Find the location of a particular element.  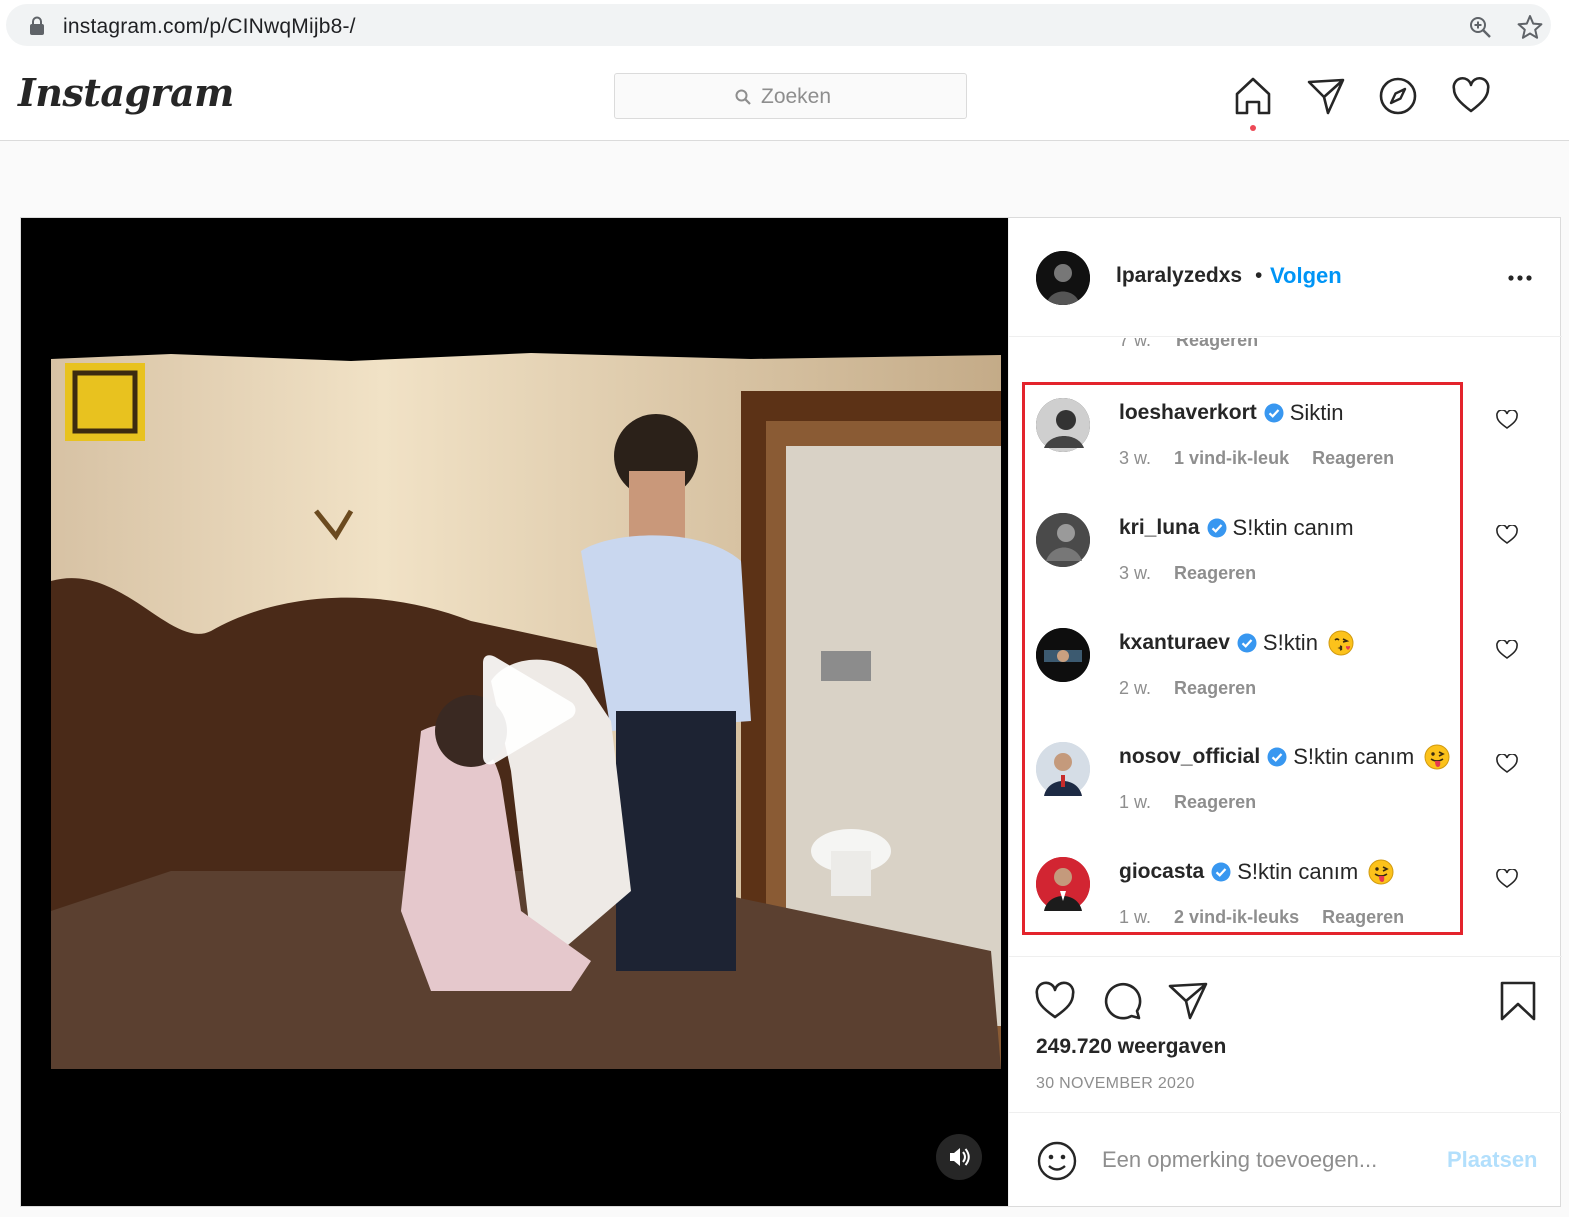

comment-line: kri_luna S!ktin canım is located at coordinates (1236, 528).